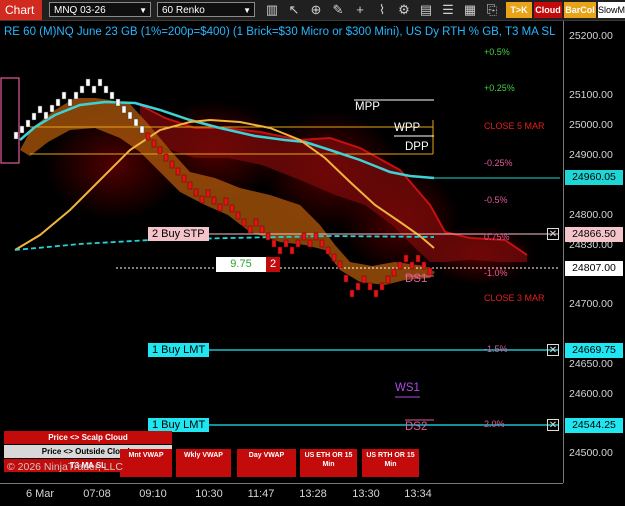 The image size is (625, 506). What do you see at coordinates (97, 494) in the screenshot?
I see `time-tick: 07:08` at bounding box center [97, 494].